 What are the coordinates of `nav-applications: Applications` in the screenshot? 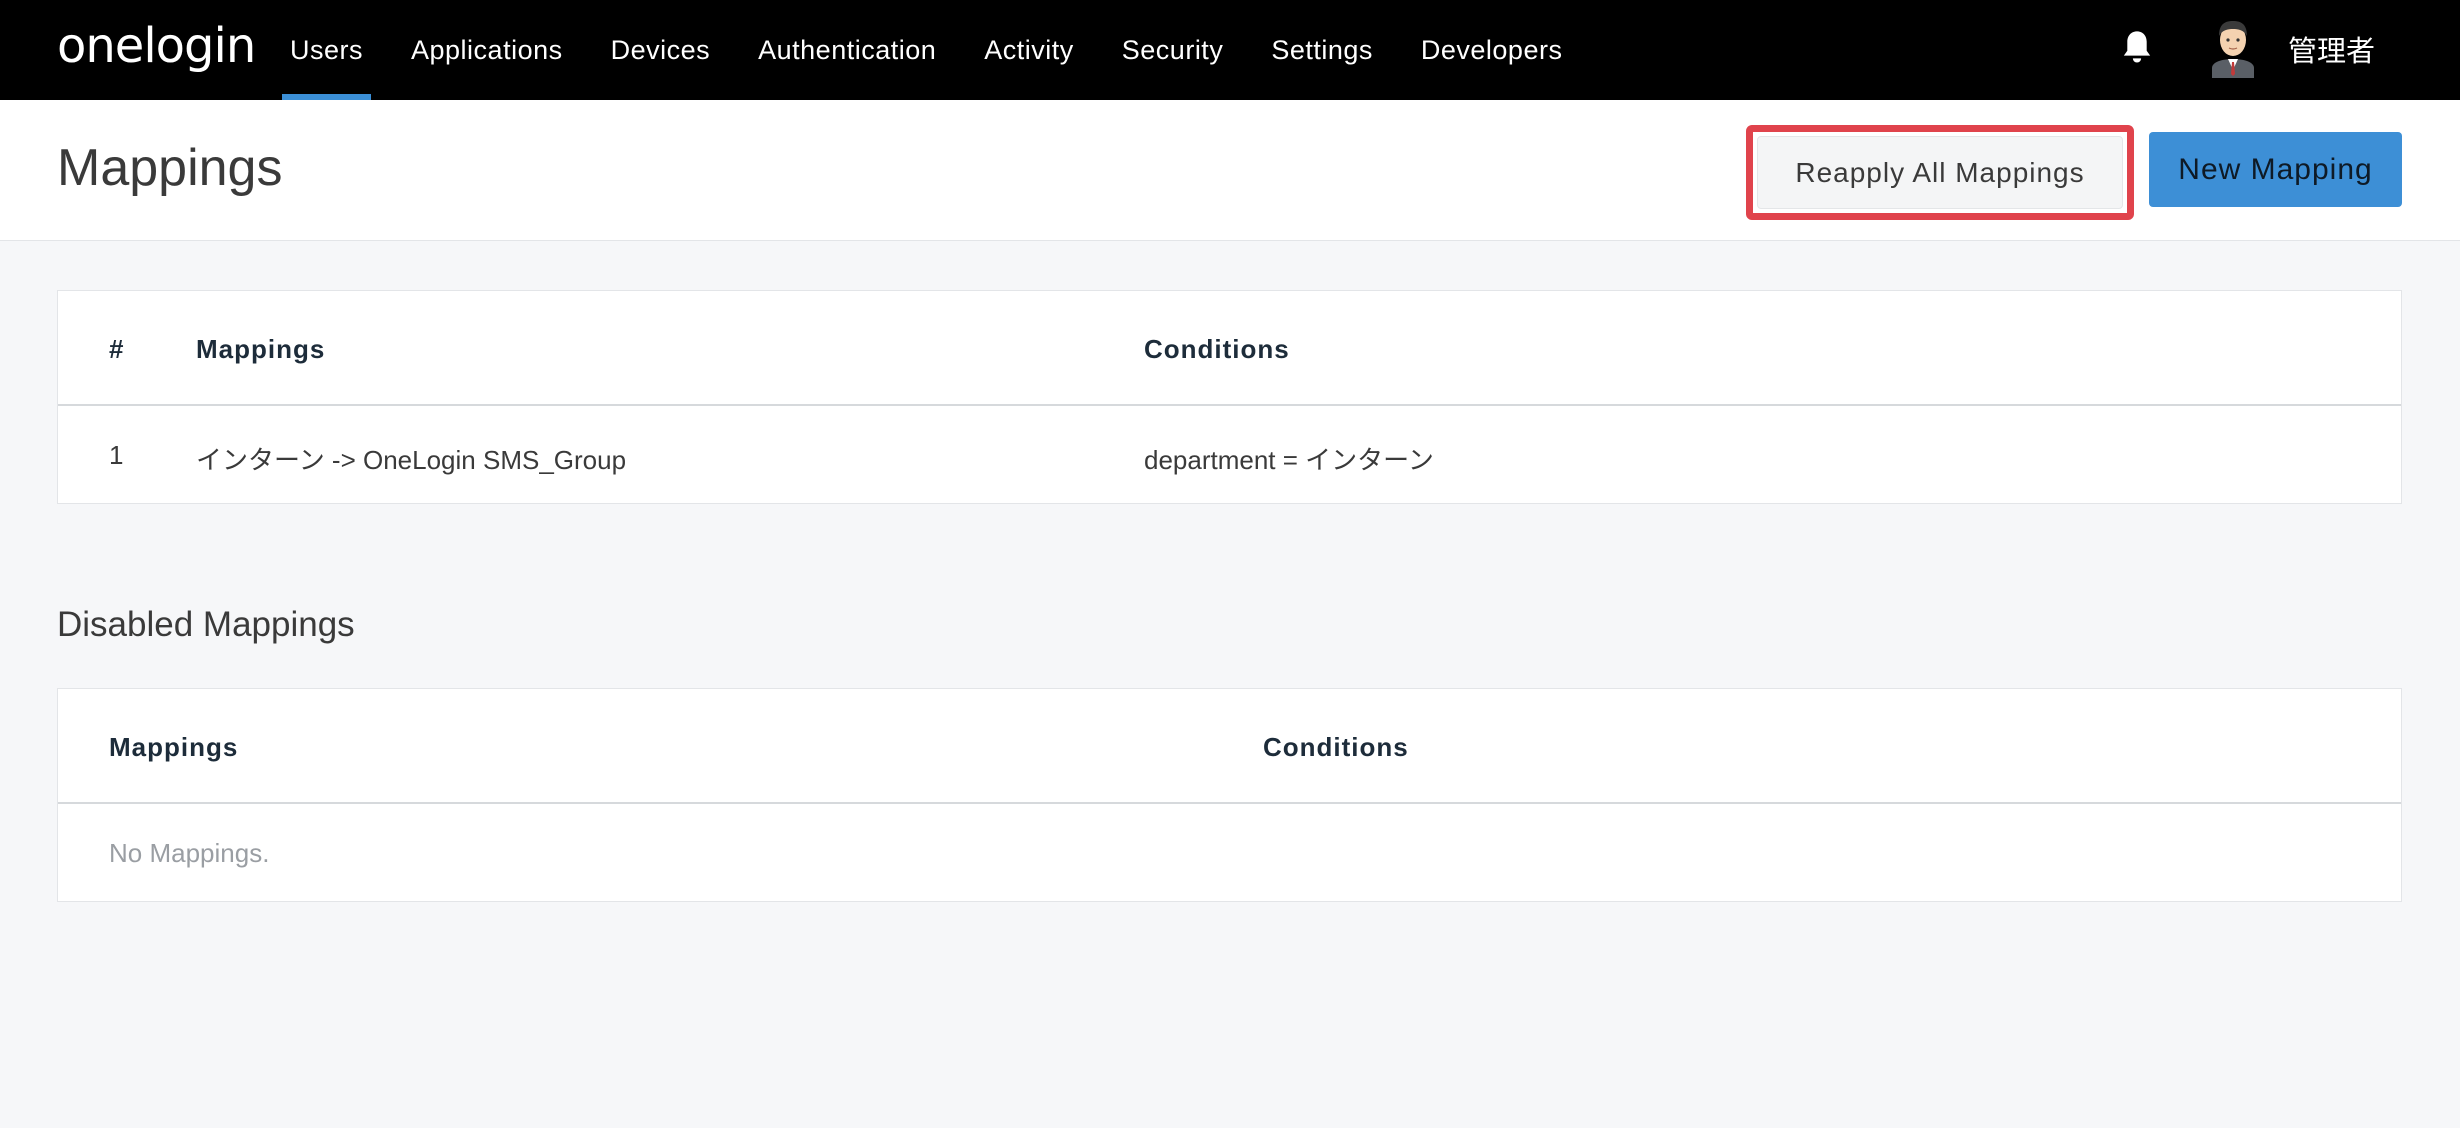 It's located at (487, 50).